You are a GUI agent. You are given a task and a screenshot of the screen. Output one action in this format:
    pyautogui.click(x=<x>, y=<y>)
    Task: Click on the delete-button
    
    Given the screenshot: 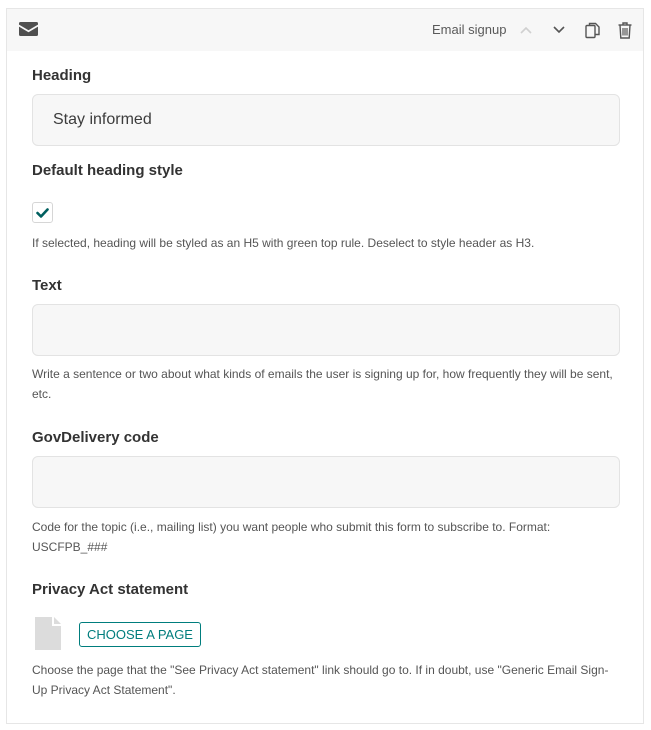 What is the action you would take?
    pyautogui.click(x=625, y=30)
    